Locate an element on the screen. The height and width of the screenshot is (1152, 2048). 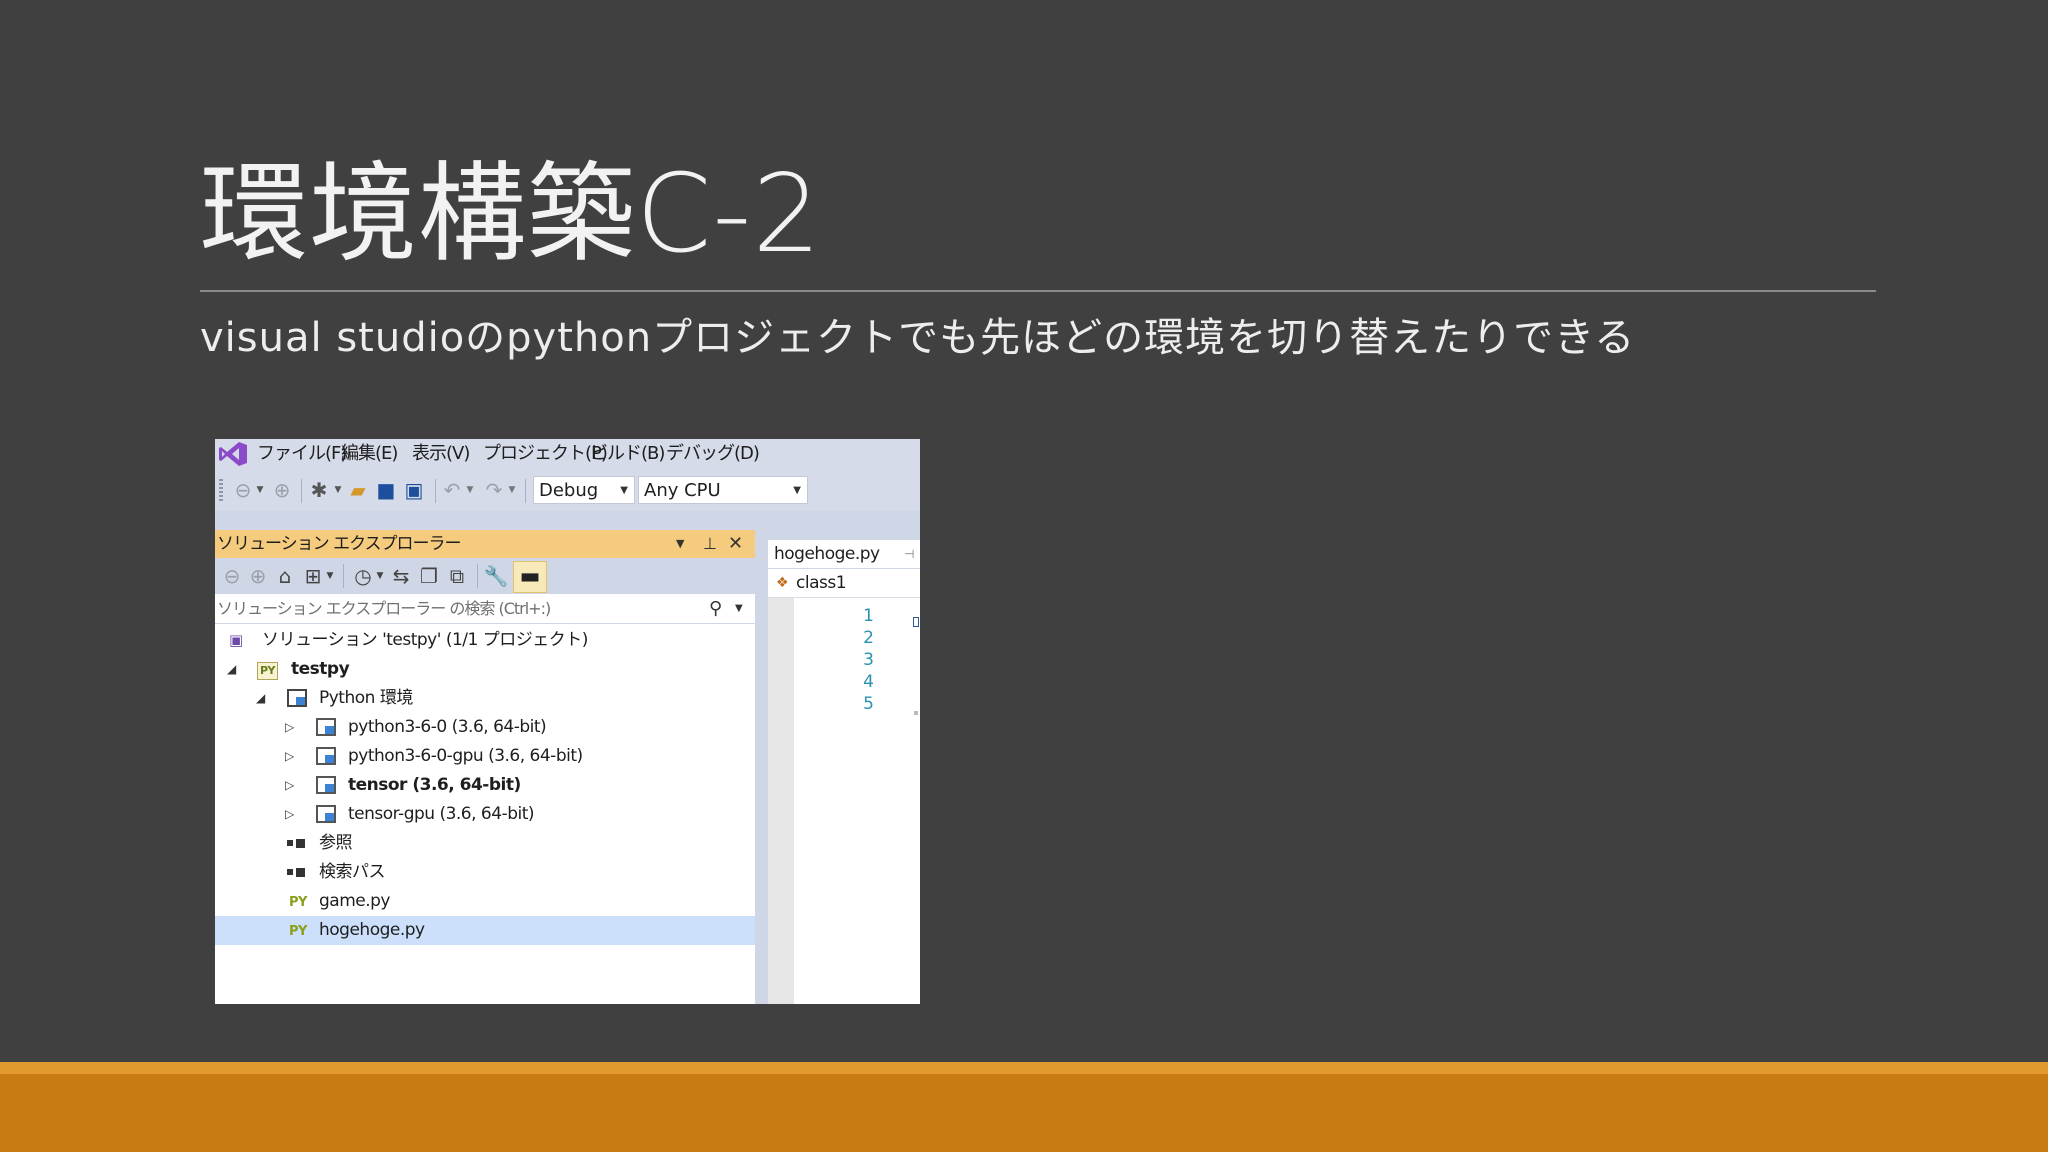
tree-item-label: testpy is located at coordinates (320, 669).